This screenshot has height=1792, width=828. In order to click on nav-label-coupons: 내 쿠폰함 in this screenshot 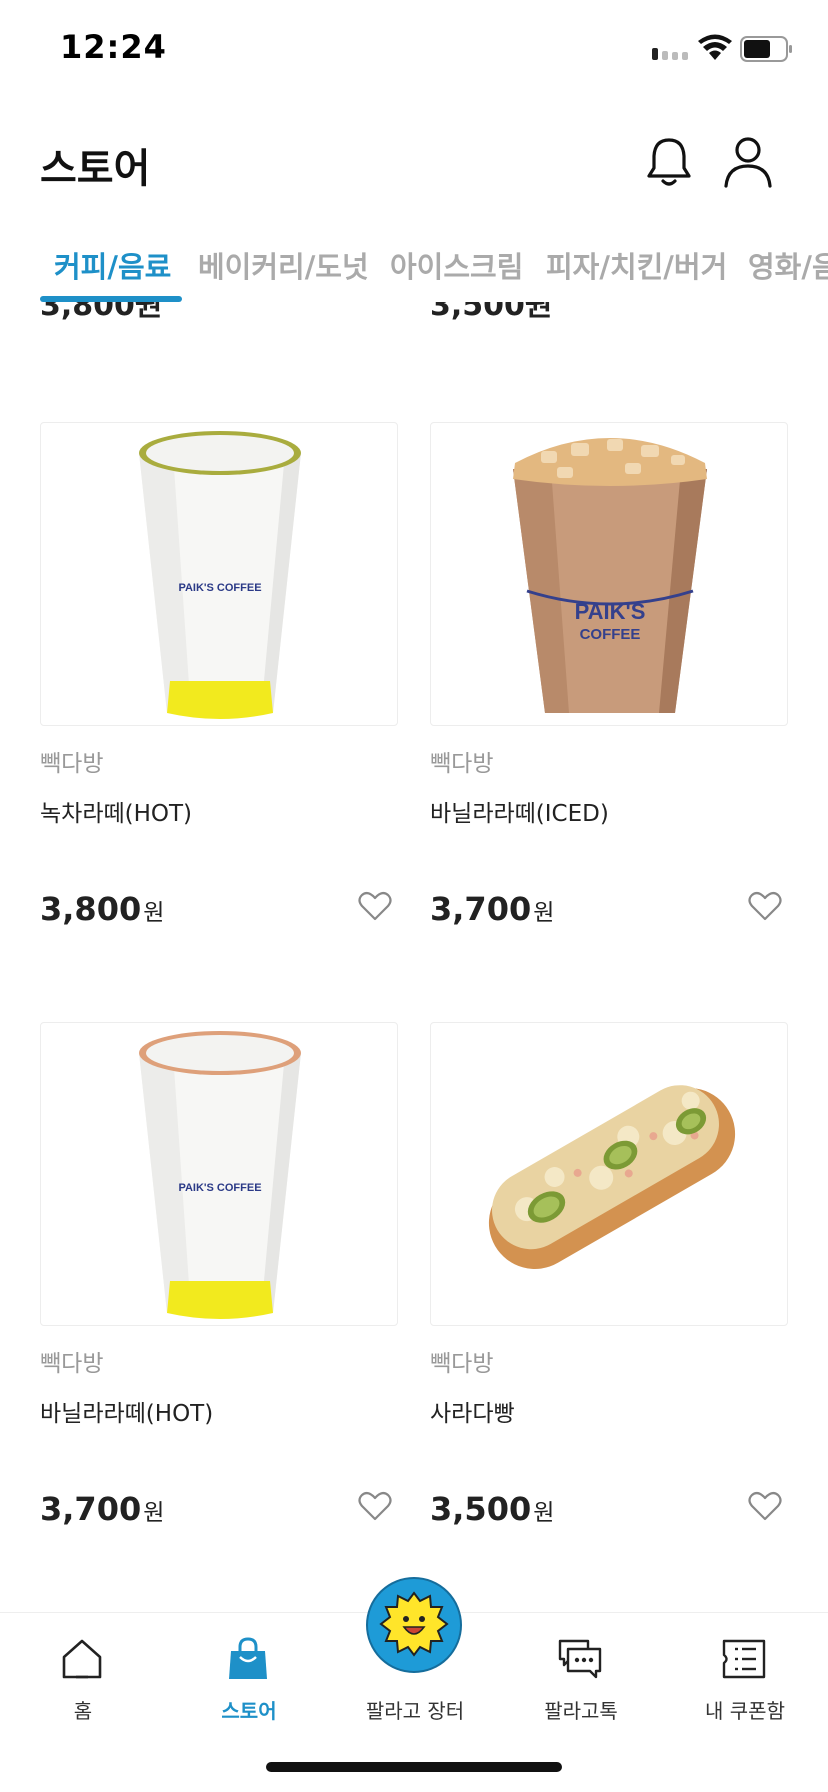, I will do `click(745, 1711)`.